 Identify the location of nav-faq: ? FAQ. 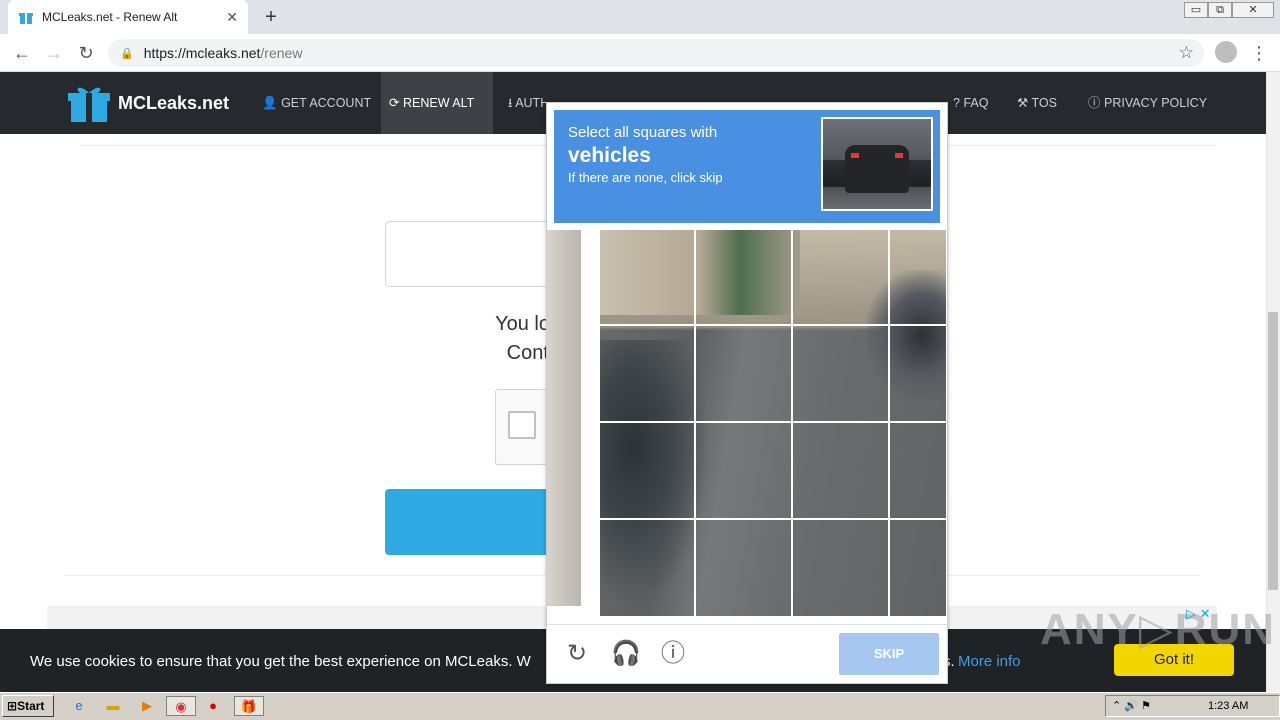
(970, 103).